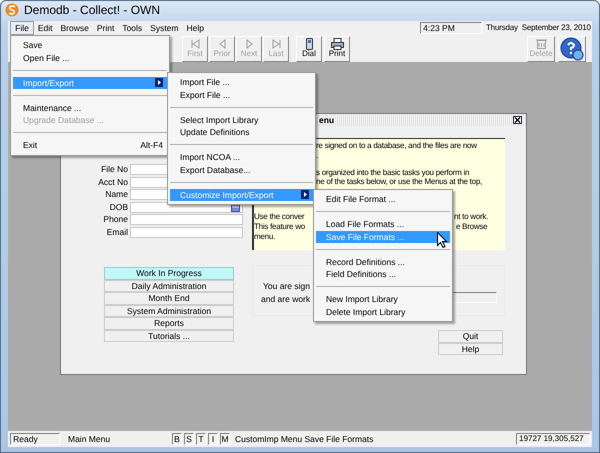  What do you see at coordinates (195, 44) in the screenshot?
I see `first-icon` at bounding box center [195, 44].